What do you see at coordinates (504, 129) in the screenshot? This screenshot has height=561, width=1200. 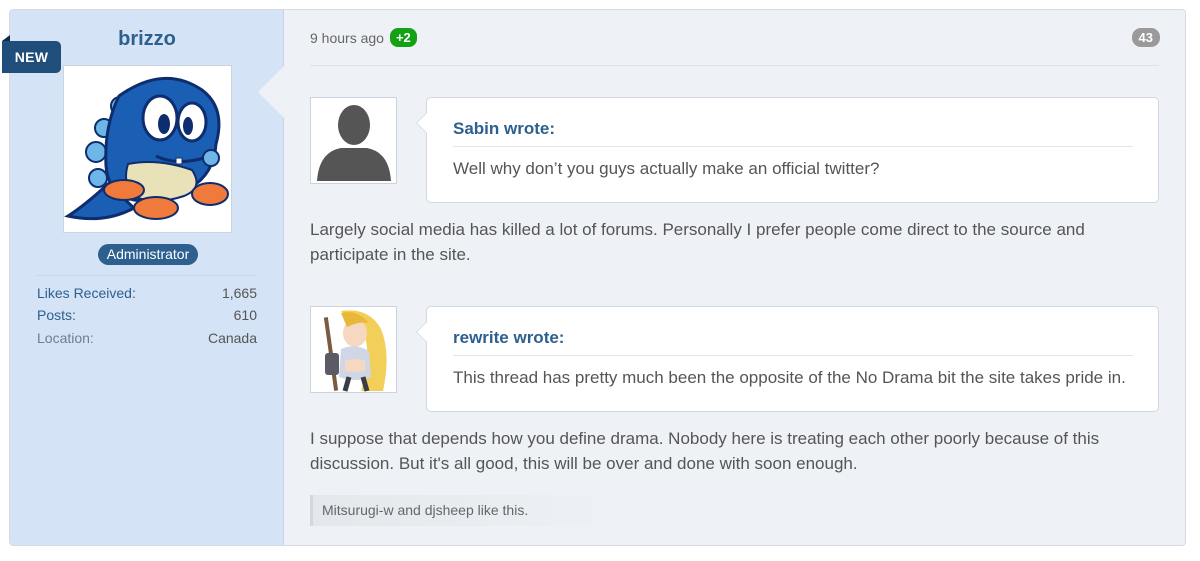 I see `quote-author: Sabin wrote:` at bounding box center [504, 129].